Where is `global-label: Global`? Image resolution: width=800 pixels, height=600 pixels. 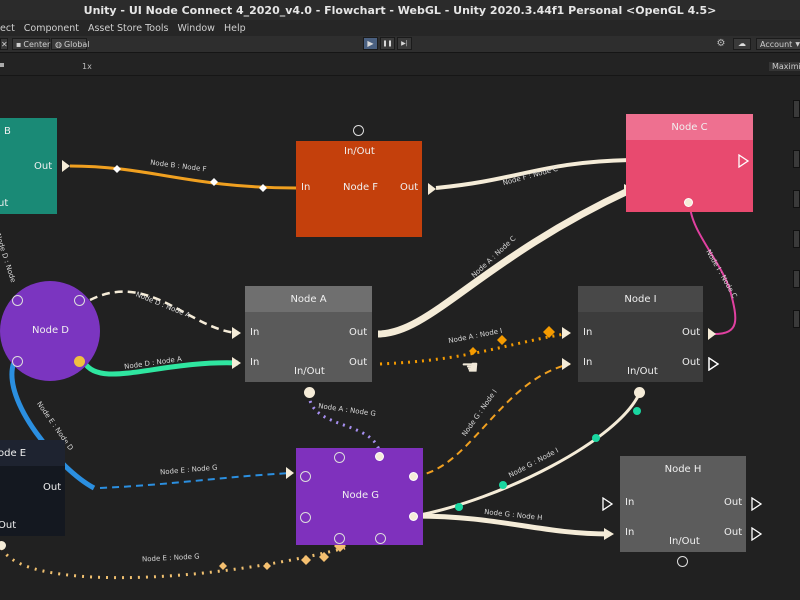
global-label: Global is located at coordinates (76, 44).